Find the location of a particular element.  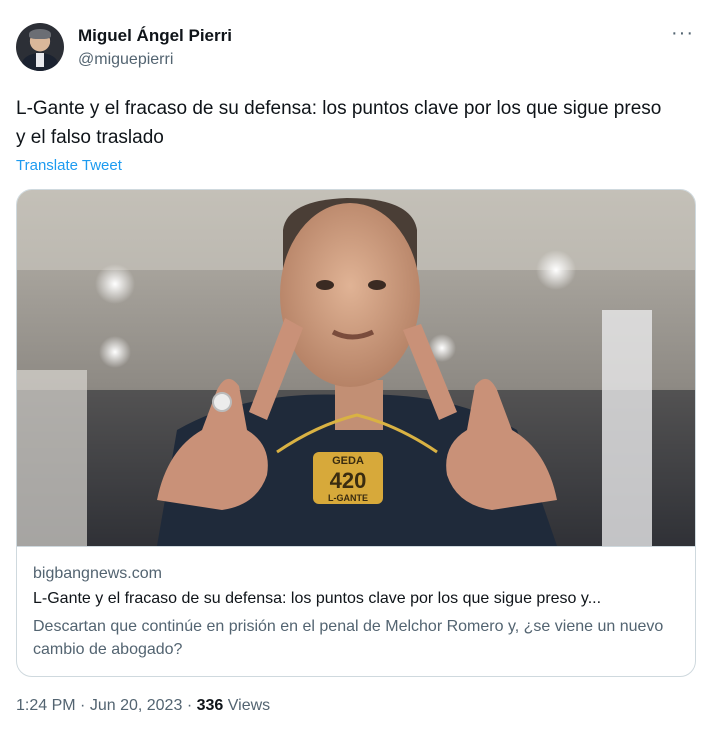

pendant-bottom-text: L-GANTE is located at coordinates (348, 498).